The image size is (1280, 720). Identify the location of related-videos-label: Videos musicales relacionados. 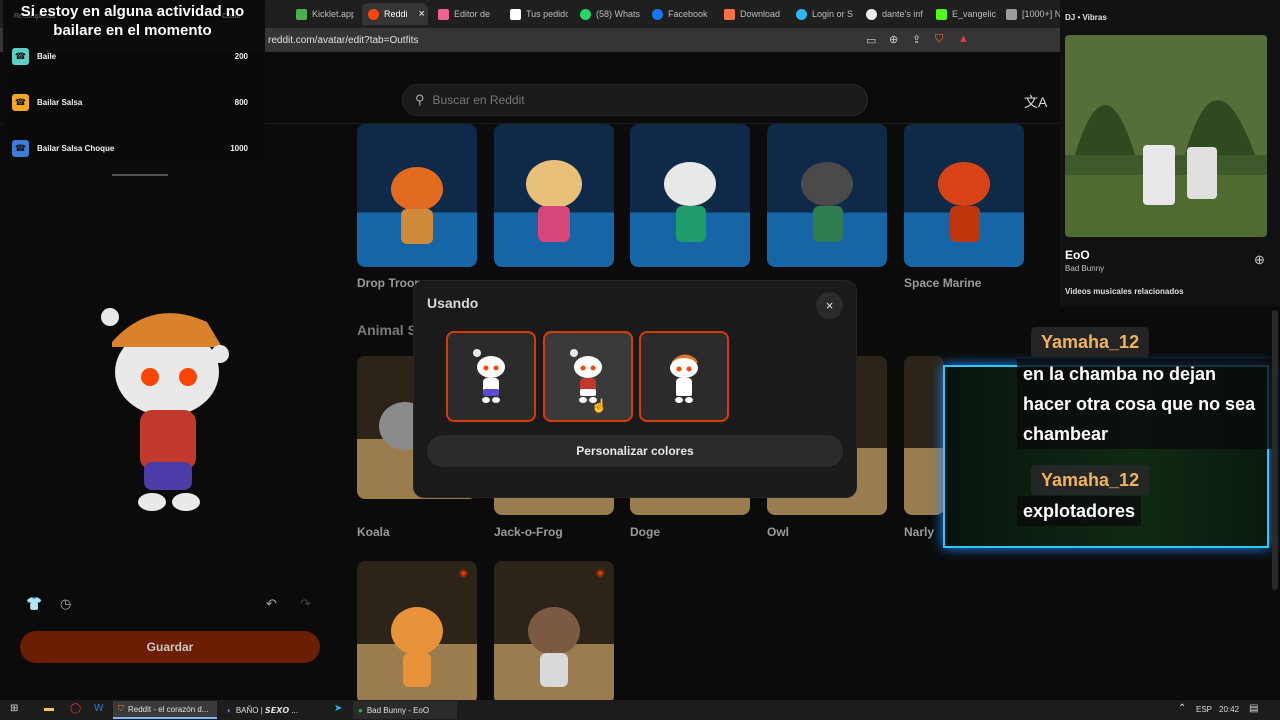
(1124, 291).